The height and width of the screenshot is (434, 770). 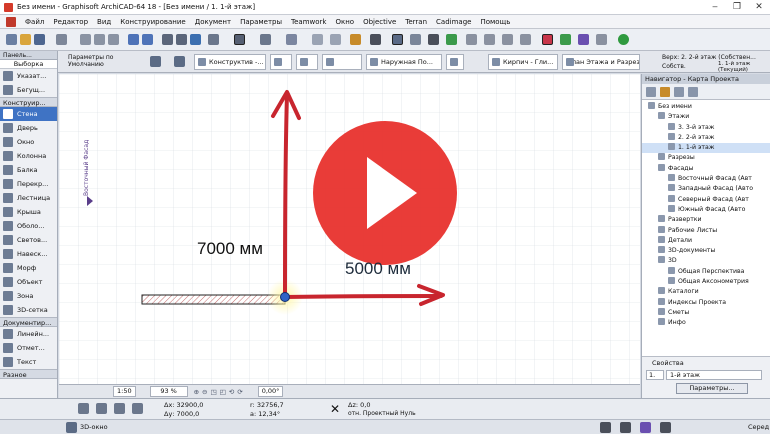 What do you see at coordinates (152, 22) in the screenshot?
I see `menu-design: Конструирование` at bounding box center [152, 22].